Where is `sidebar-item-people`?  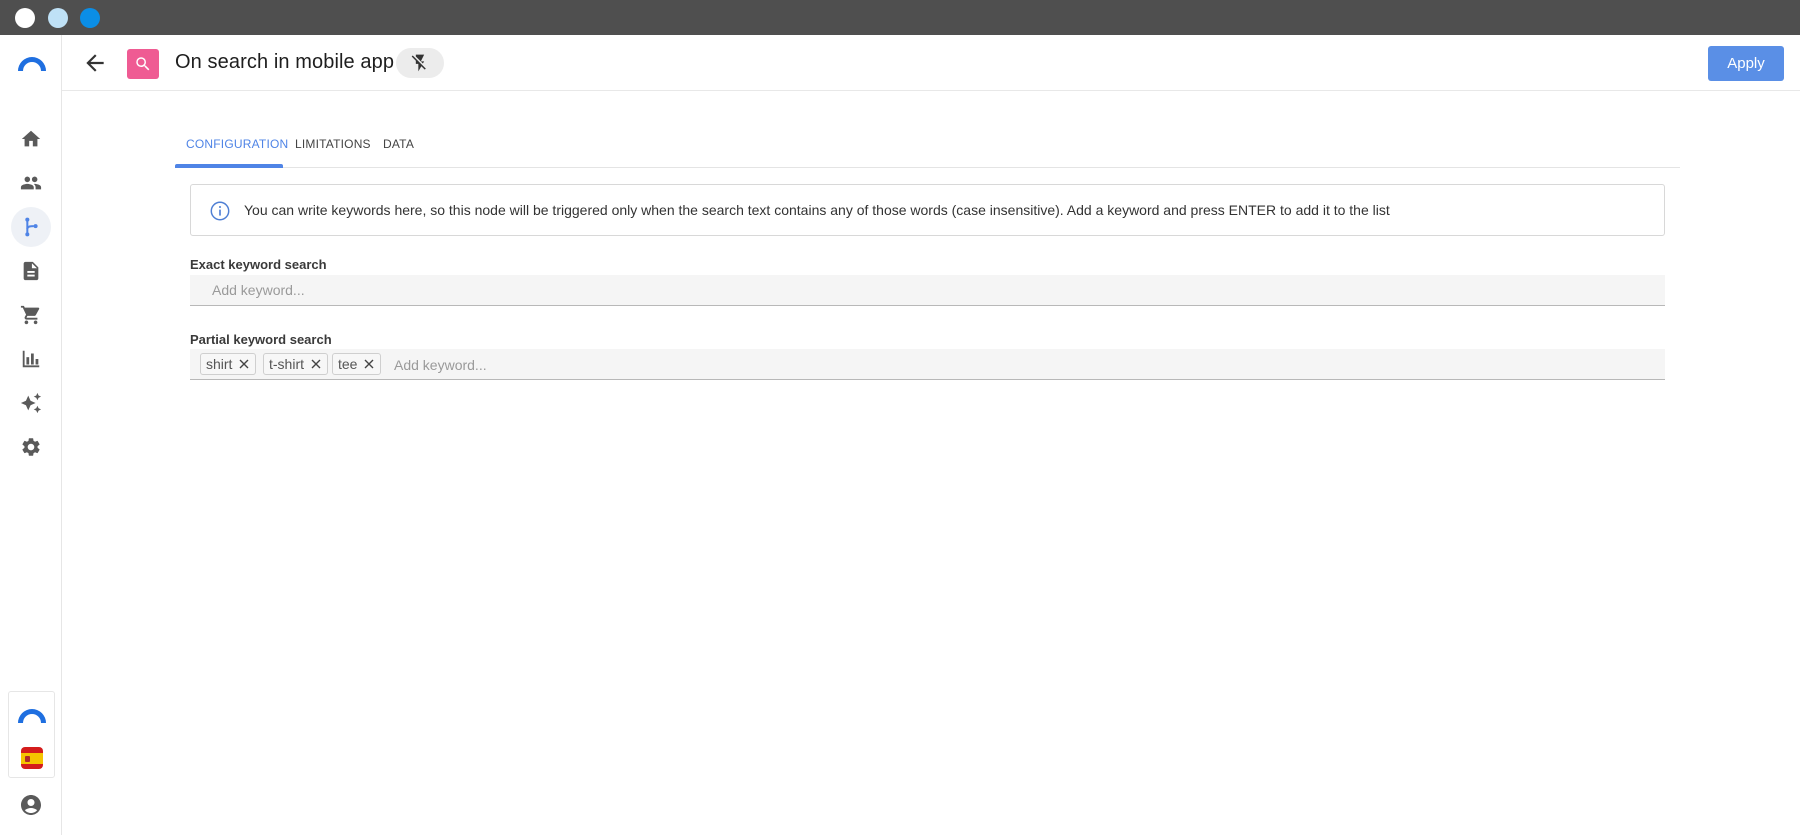
sidebar-item-people is located at coordinates (31, 183).